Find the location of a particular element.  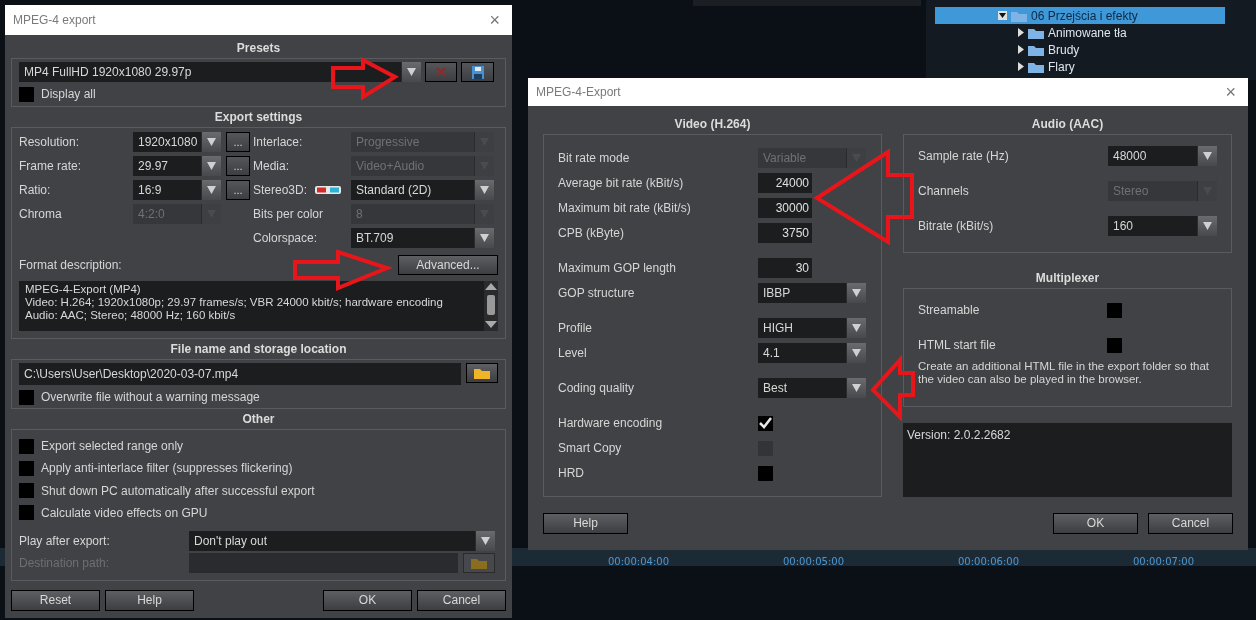

field-label: Calculate video effects on GPU is located at coordinates (124, 513).